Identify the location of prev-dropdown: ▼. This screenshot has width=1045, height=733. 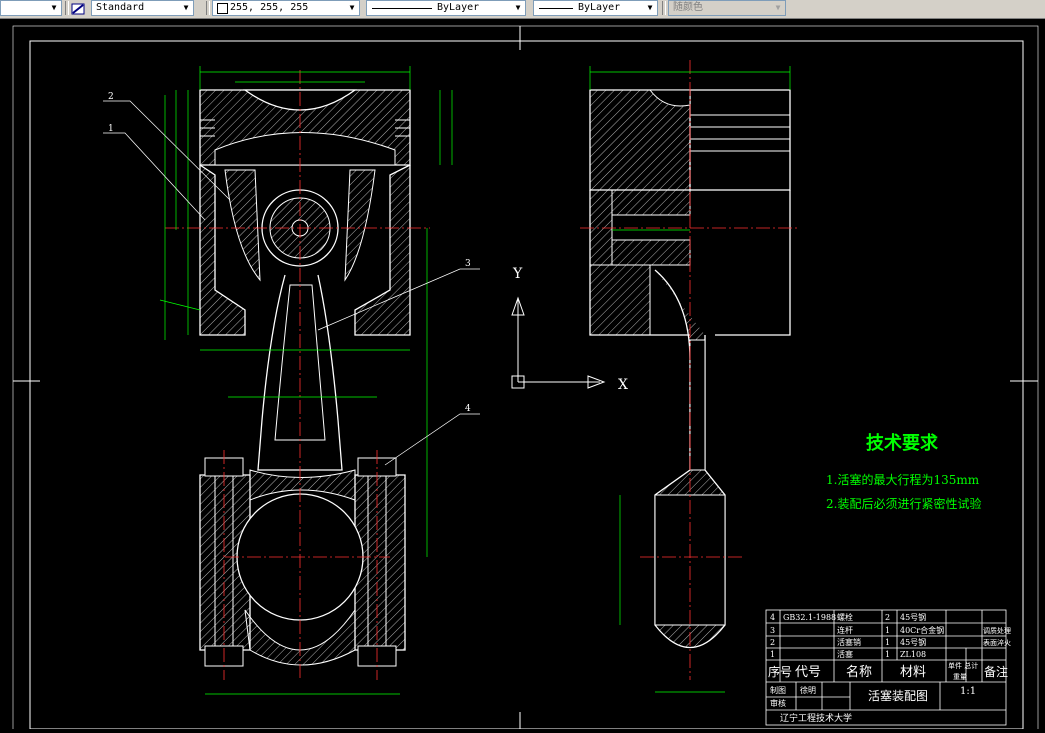
(31, 8).